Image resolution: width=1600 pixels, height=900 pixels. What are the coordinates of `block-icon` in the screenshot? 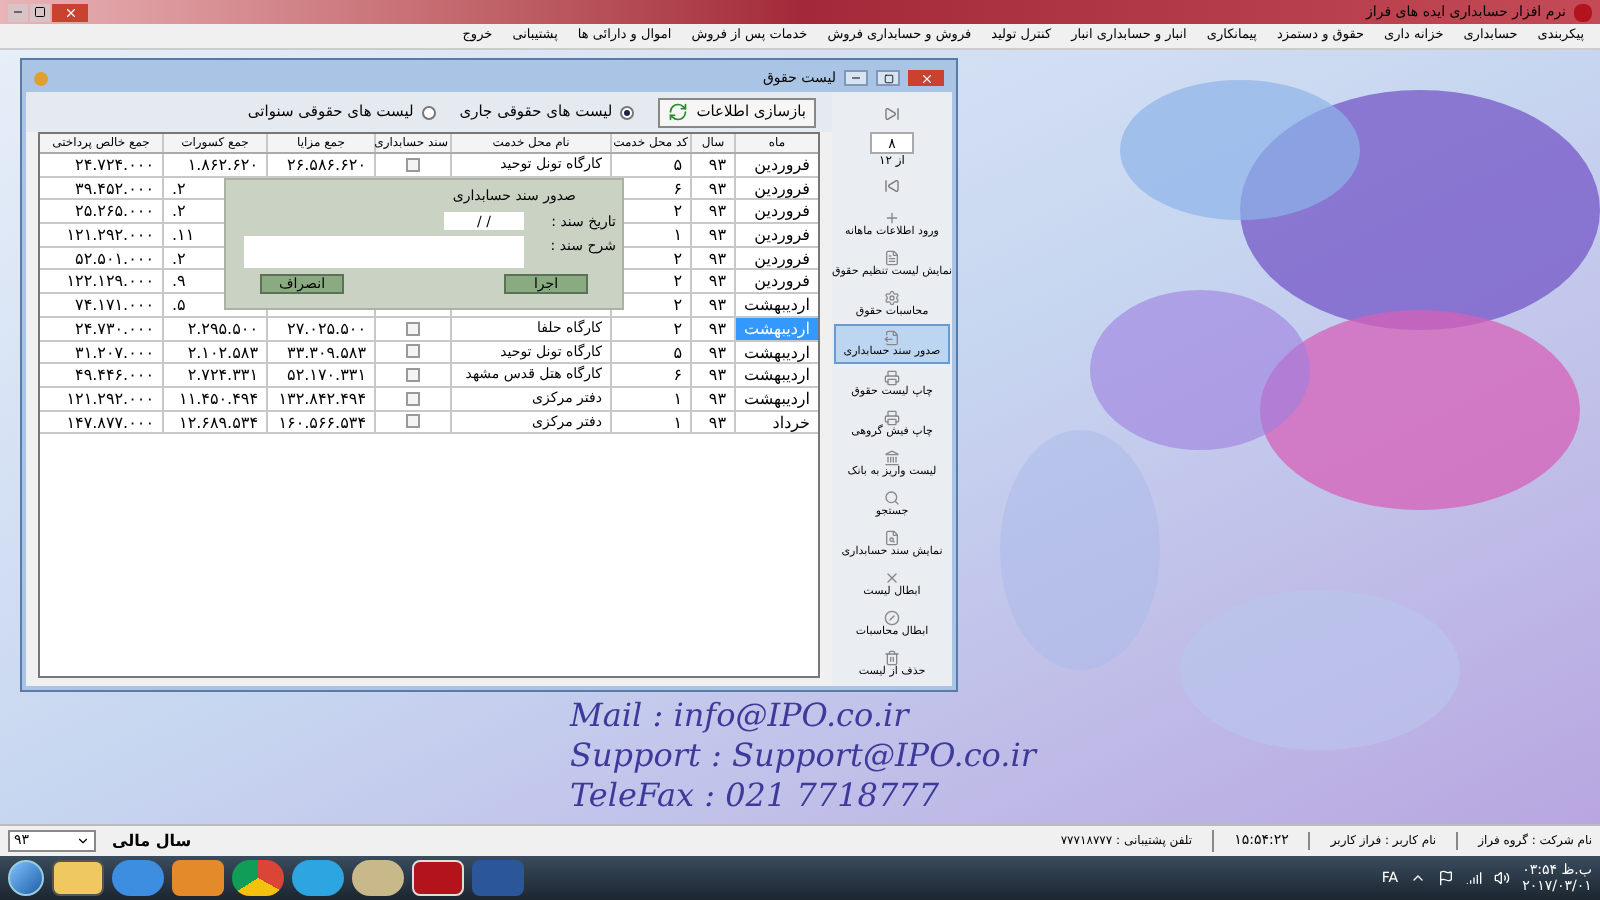 It's located at (892, 617).